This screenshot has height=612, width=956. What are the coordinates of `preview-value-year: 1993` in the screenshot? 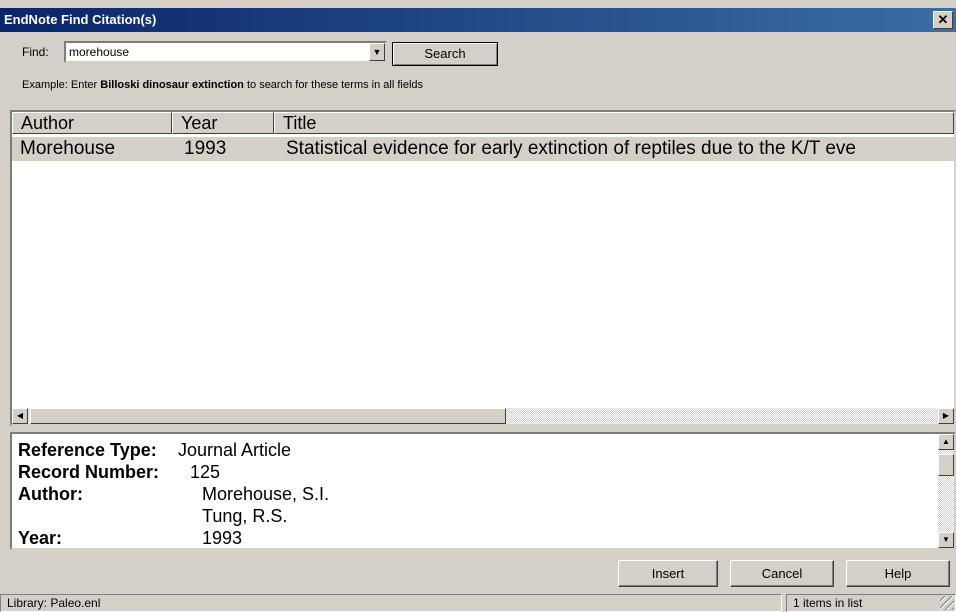 It's located at (222, 538).